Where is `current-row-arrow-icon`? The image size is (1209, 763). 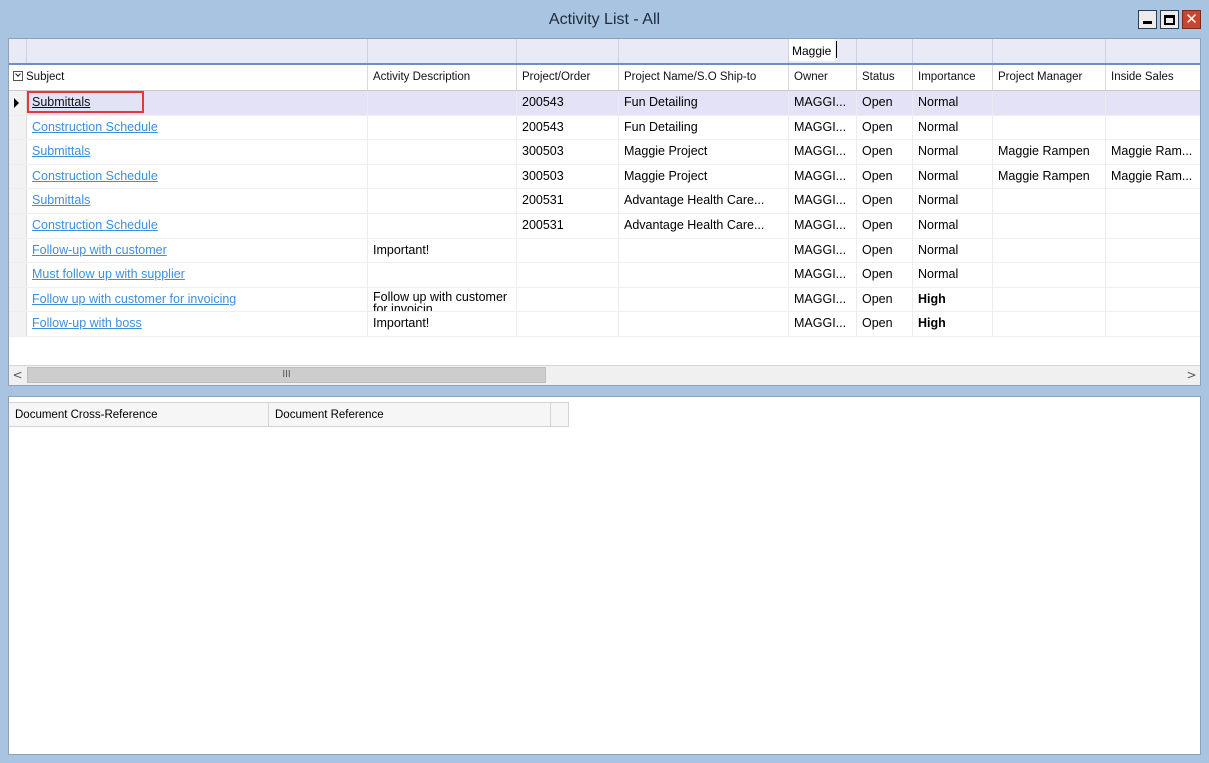 current-row-arrow-icon is located at coordinates (16, 103).